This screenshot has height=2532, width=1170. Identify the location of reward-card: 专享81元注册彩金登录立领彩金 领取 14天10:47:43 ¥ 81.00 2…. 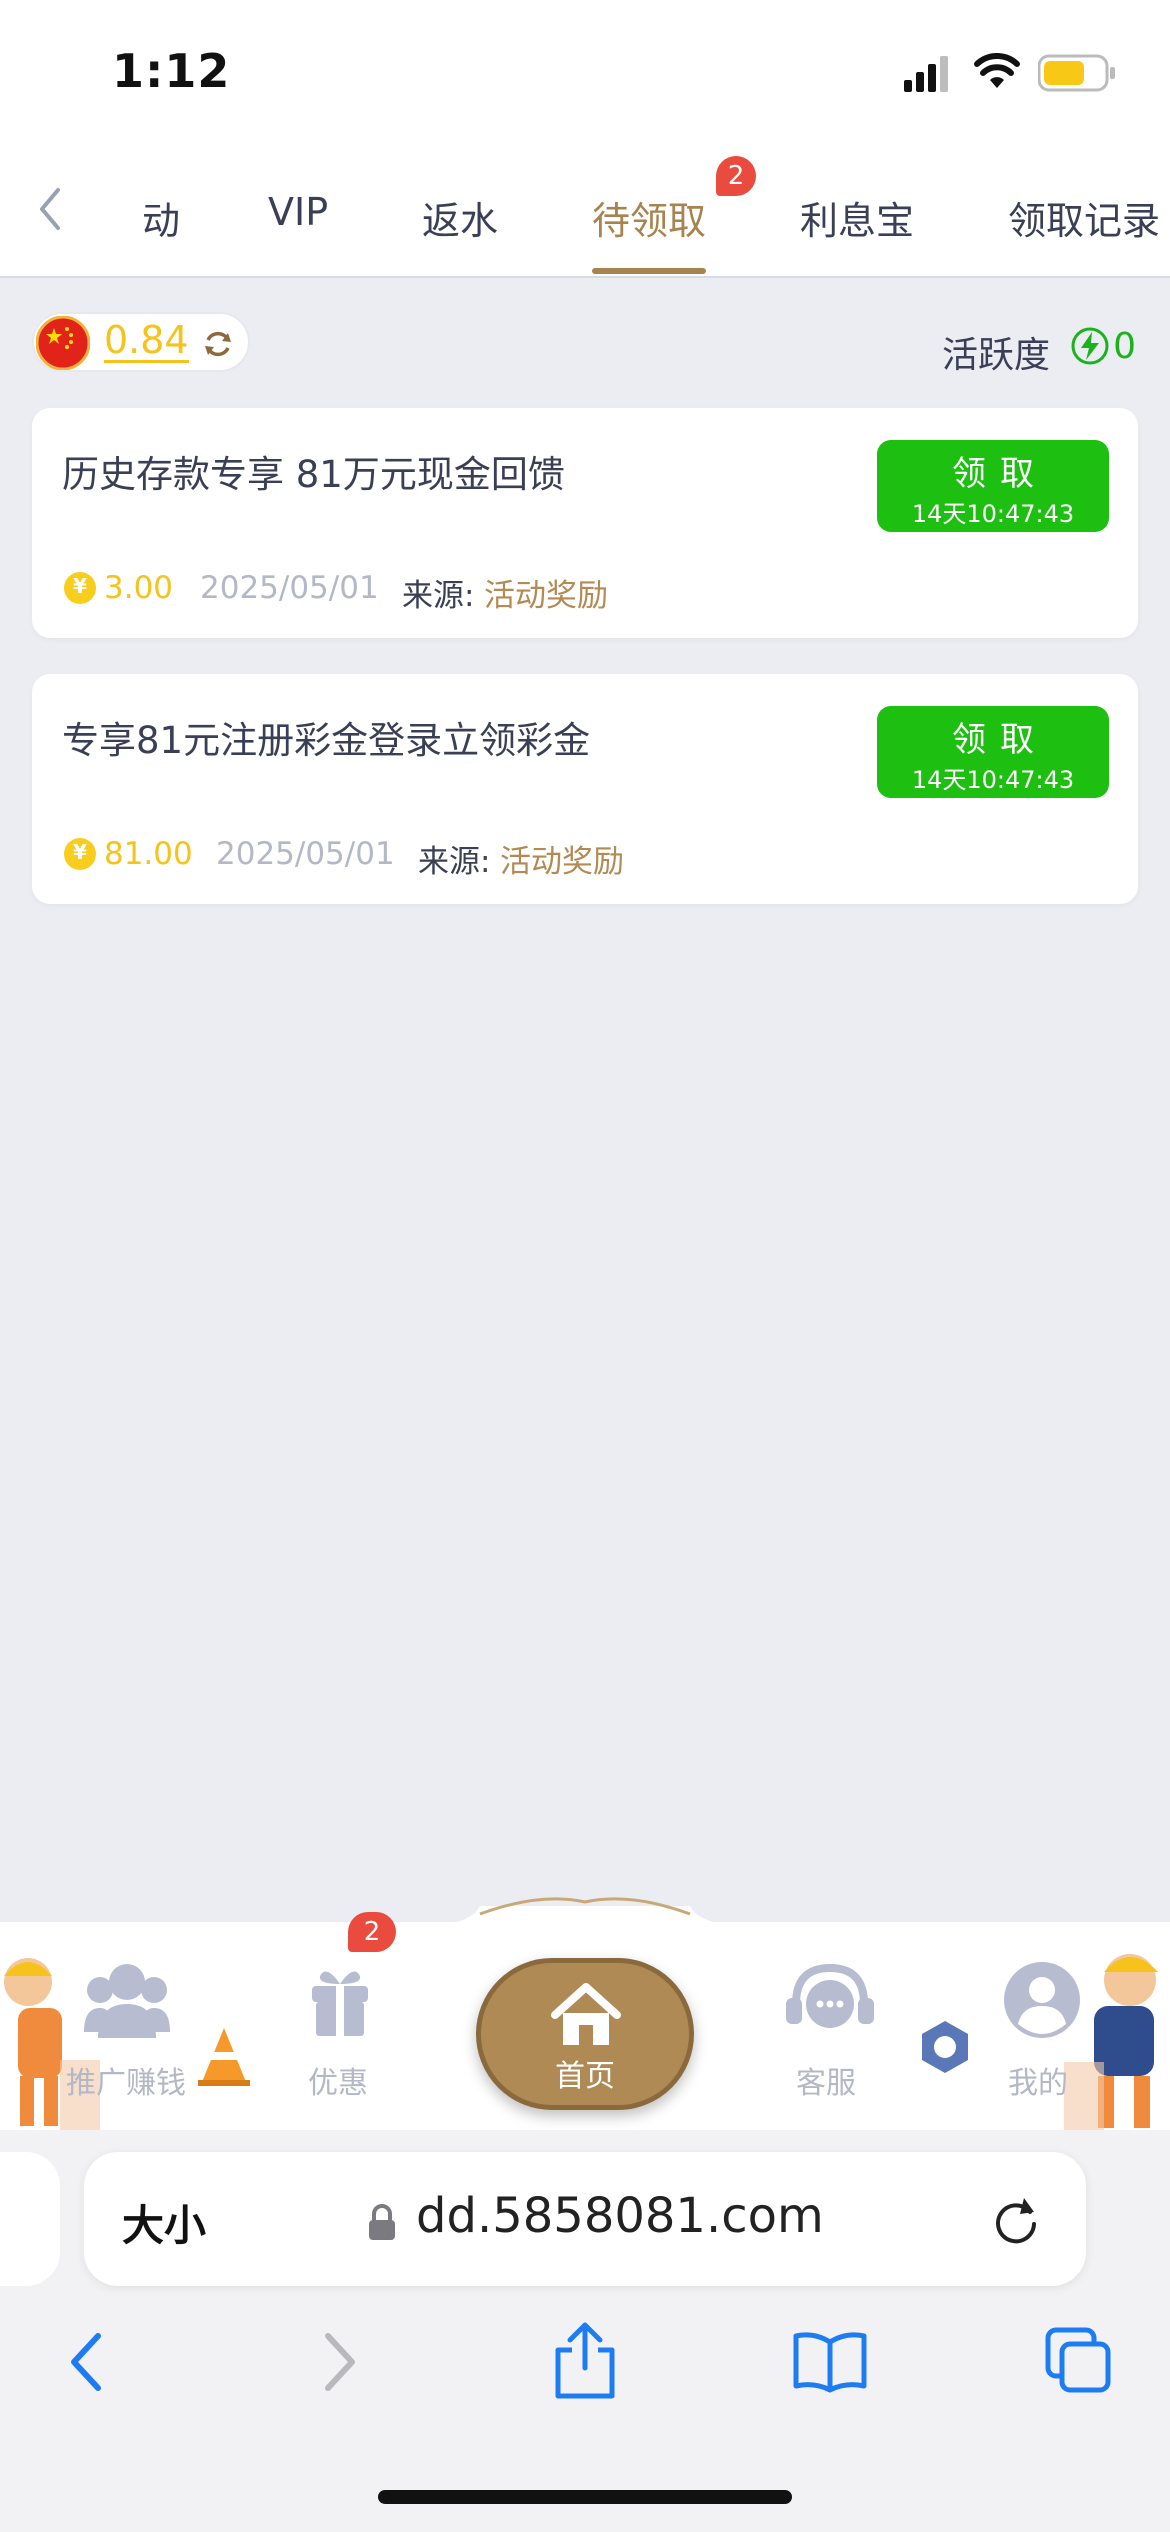
(585, 789).